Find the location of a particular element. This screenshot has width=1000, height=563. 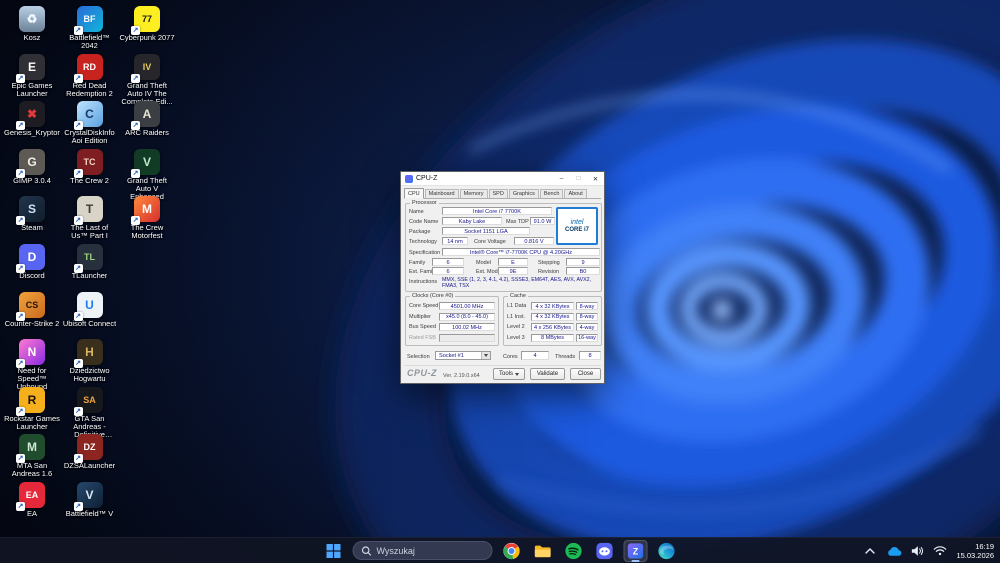

l1-inst-size-field: 4 x 32 KBytes is located at coordinates (552, 316).